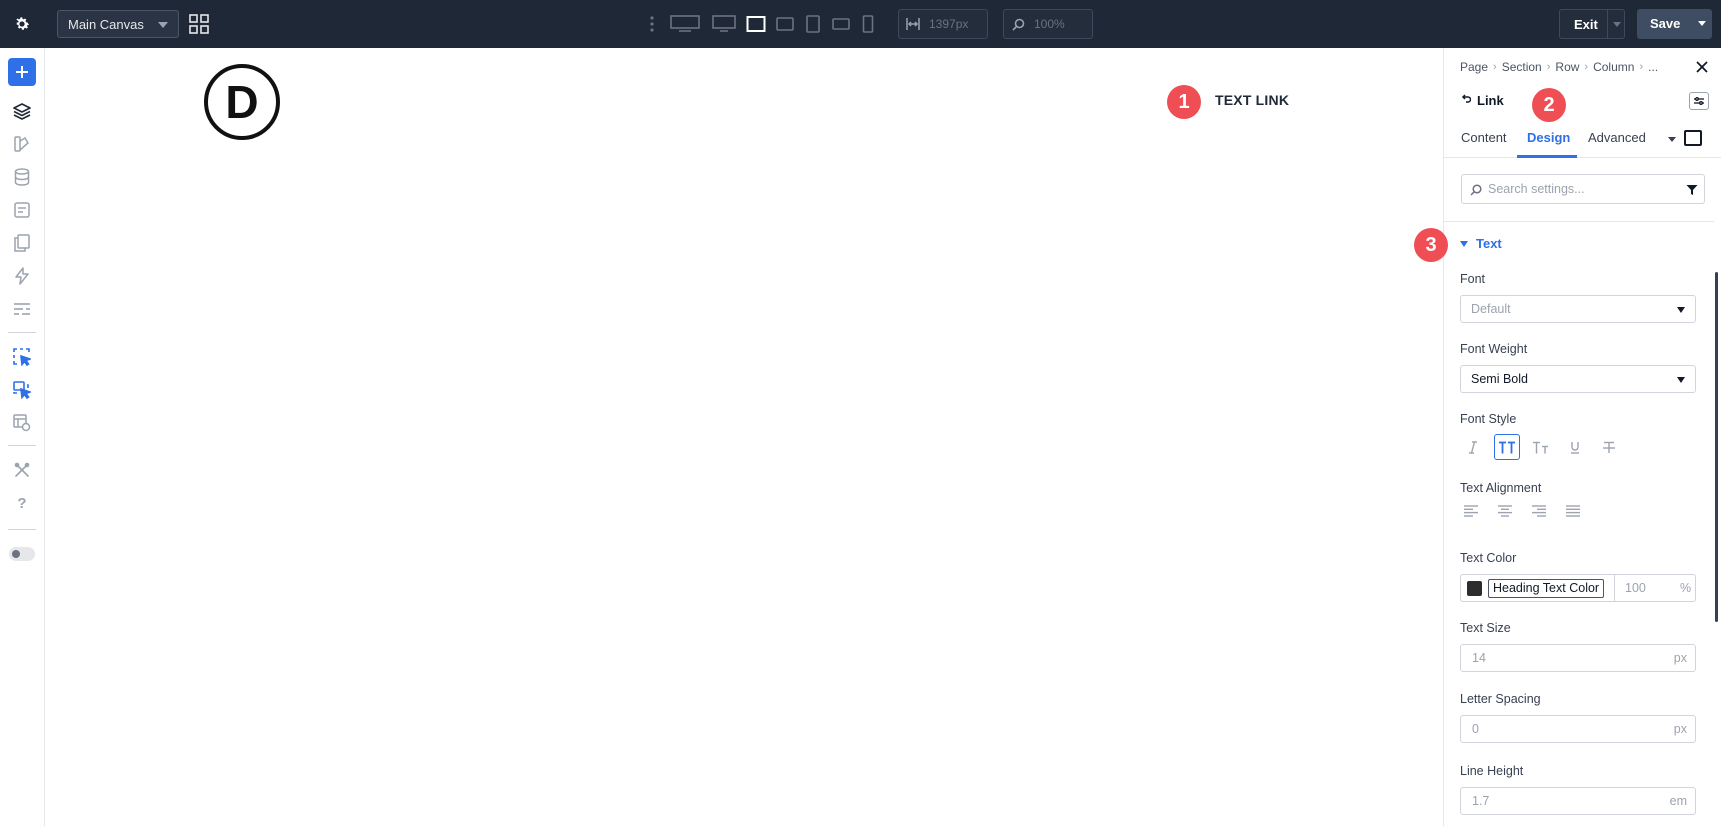 The image size is (1721, 826). I want to click on breadcrumb-page: Page, so click(1474, 67).